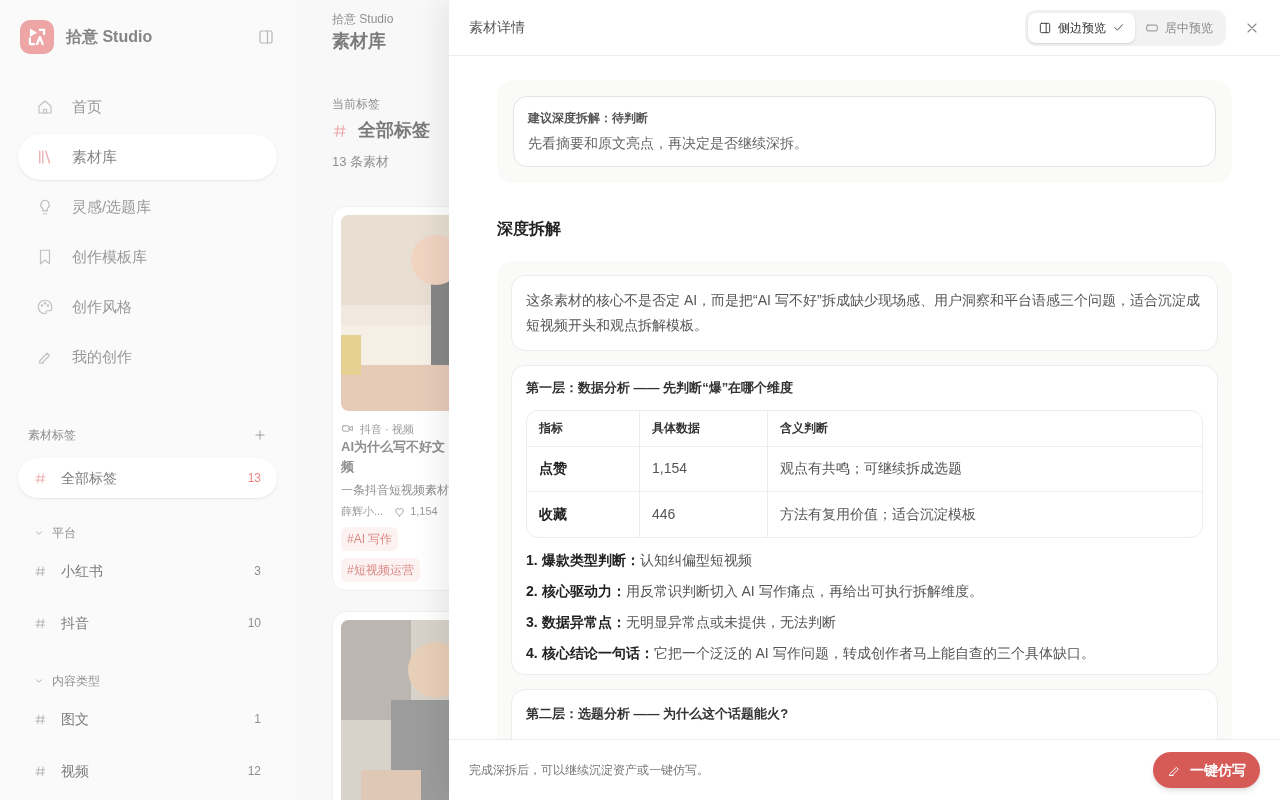  What do you see at coordinates (147, 307) in the screenshot?
I see `nav-item: 创作风格` at bounding box center [147, 307].